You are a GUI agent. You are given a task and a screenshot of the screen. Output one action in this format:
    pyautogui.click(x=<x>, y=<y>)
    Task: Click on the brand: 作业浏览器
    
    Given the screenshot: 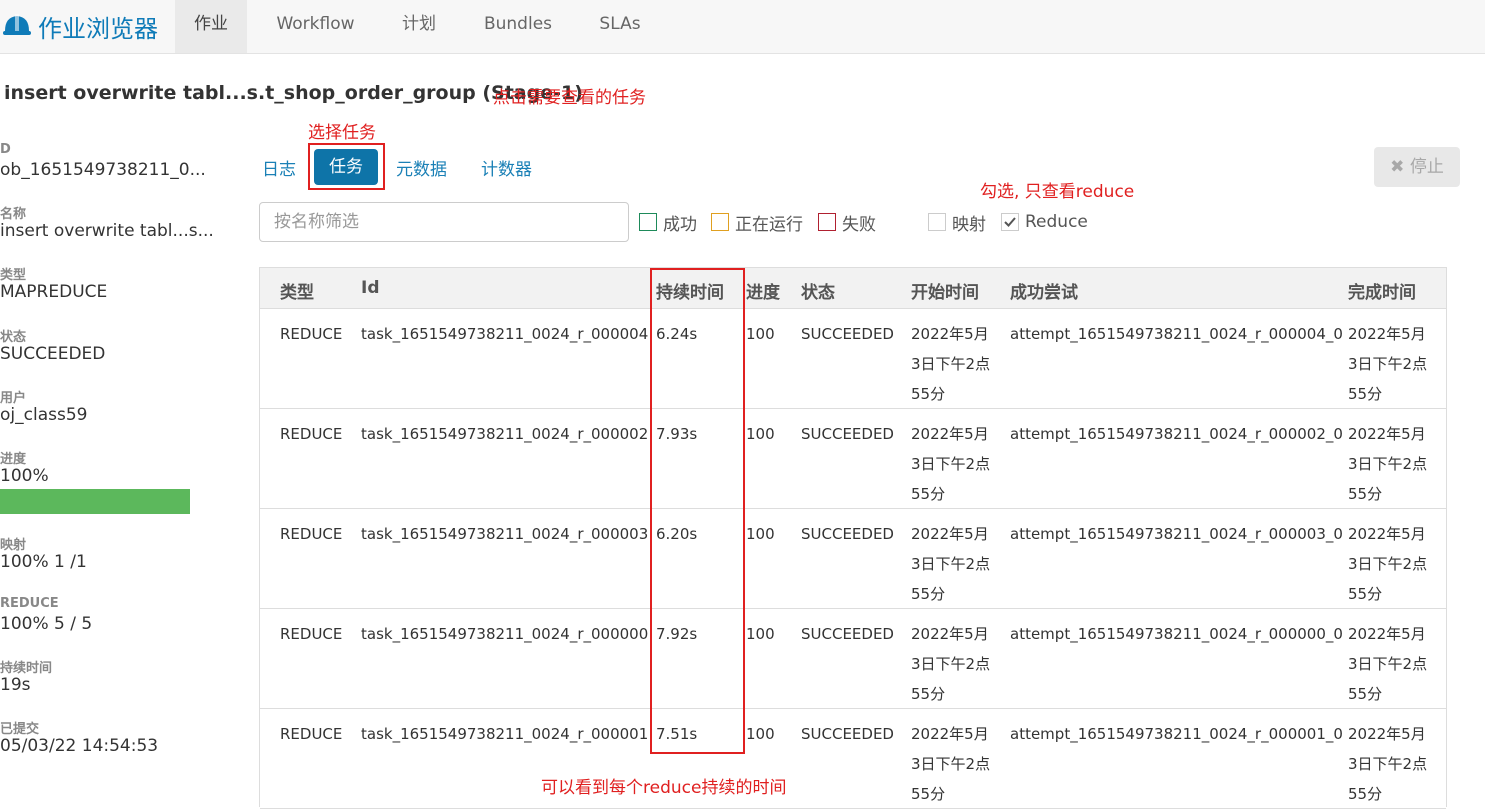 What is the action you would take?
    pyautogui.click(x=80, y=26)
    